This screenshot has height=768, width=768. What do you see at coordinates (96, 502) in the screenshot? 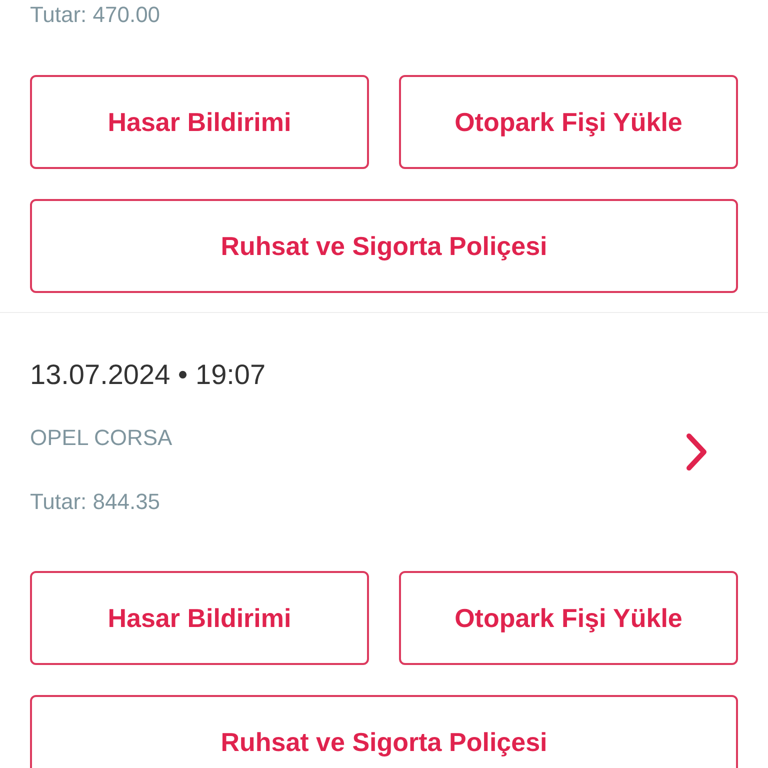
I see `amount-text: Tutar: 844.35` at bounding box center [96, 502].